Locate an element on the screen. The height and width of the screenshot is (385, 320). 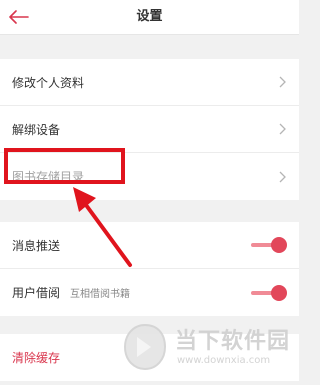
unbind-device-label: 解绑设备 is located at coordinates (36, 129).